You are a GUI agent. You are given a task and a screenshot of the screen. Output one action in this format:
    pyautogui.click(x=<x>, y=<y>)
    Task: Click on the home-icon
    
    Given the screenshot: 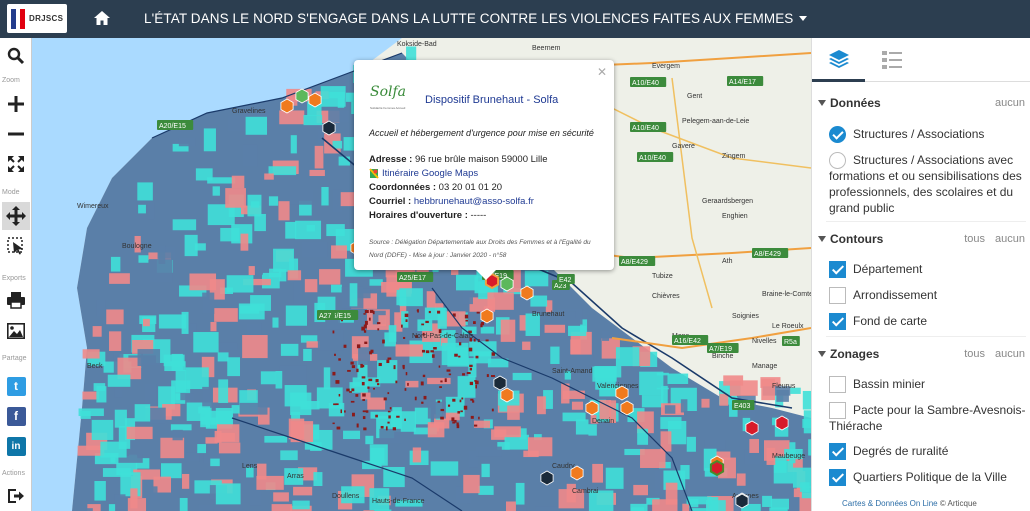 What is the action you would take?
    pyautogui.click(x=102, y=18)
    